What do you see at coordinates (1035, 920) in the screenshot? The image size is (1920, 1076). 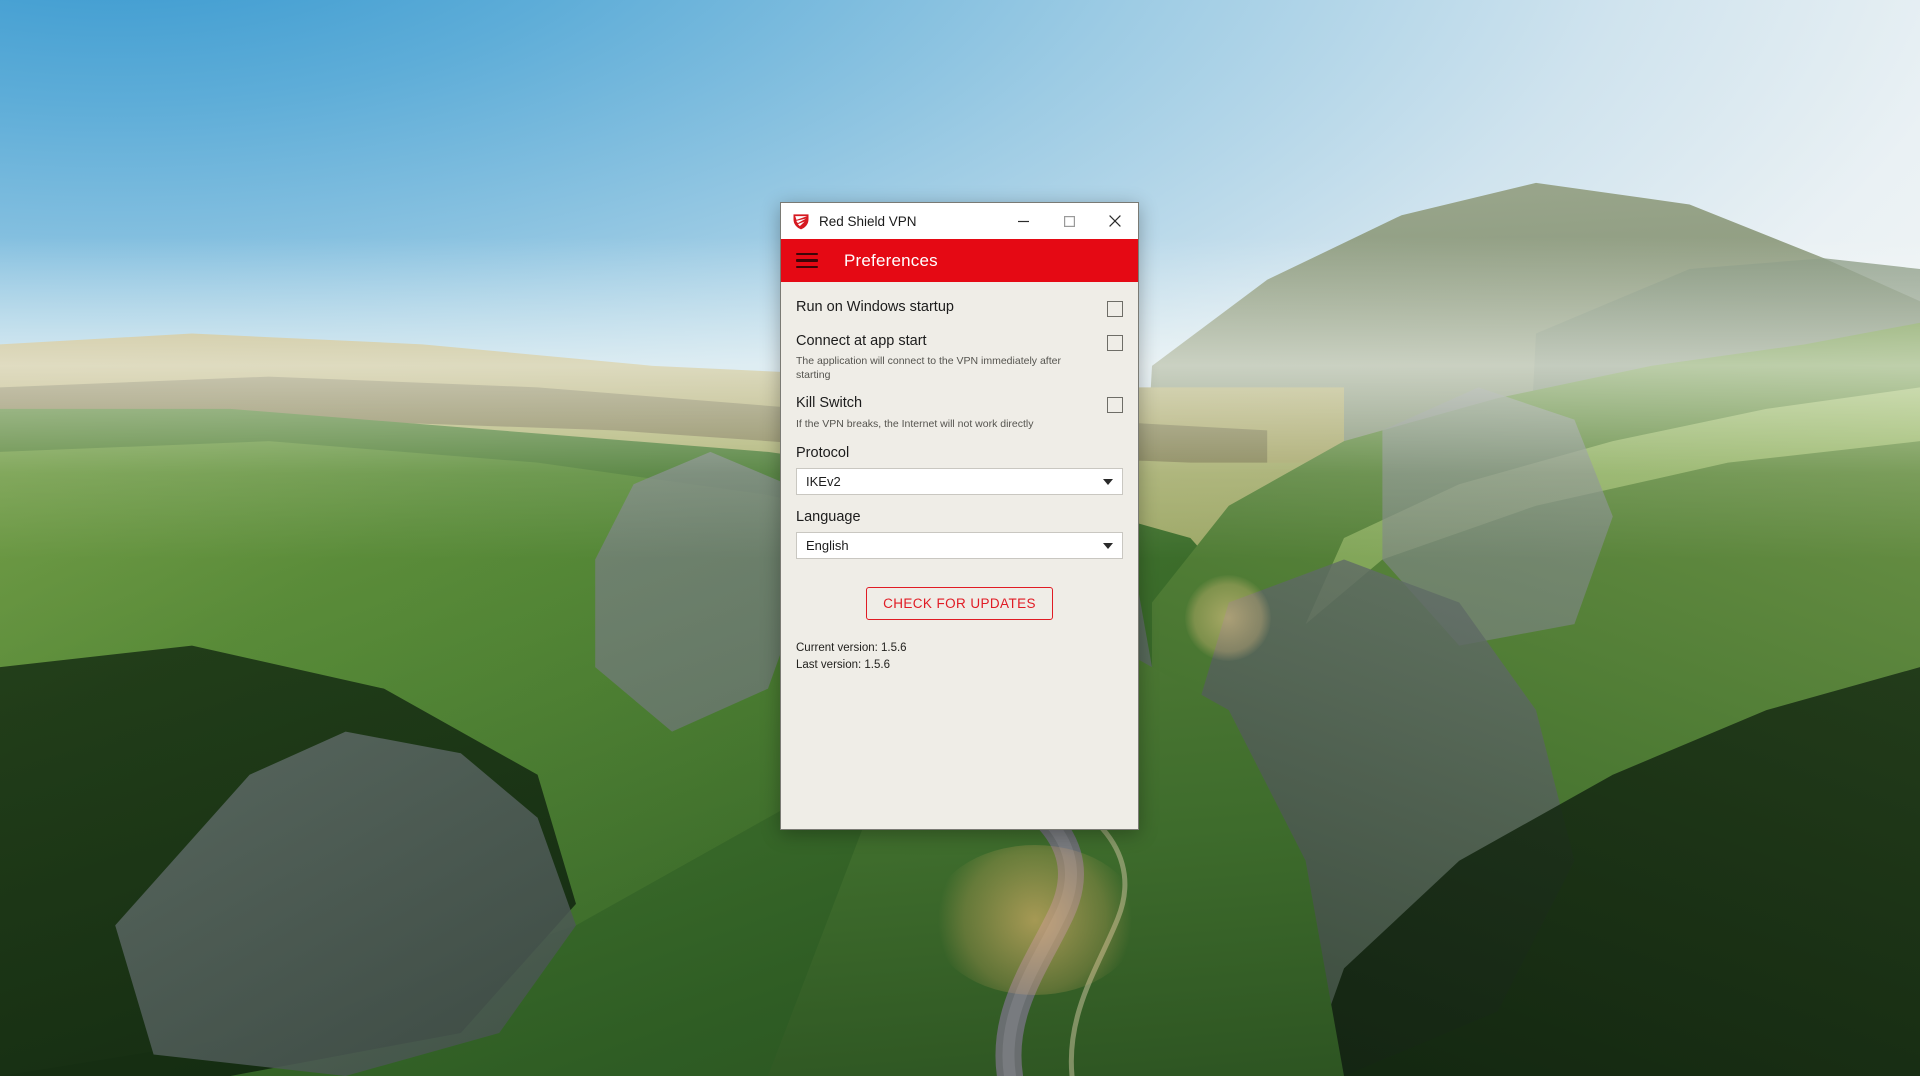 I see `lens-flare-glow` at bounding box center [1035, 920].